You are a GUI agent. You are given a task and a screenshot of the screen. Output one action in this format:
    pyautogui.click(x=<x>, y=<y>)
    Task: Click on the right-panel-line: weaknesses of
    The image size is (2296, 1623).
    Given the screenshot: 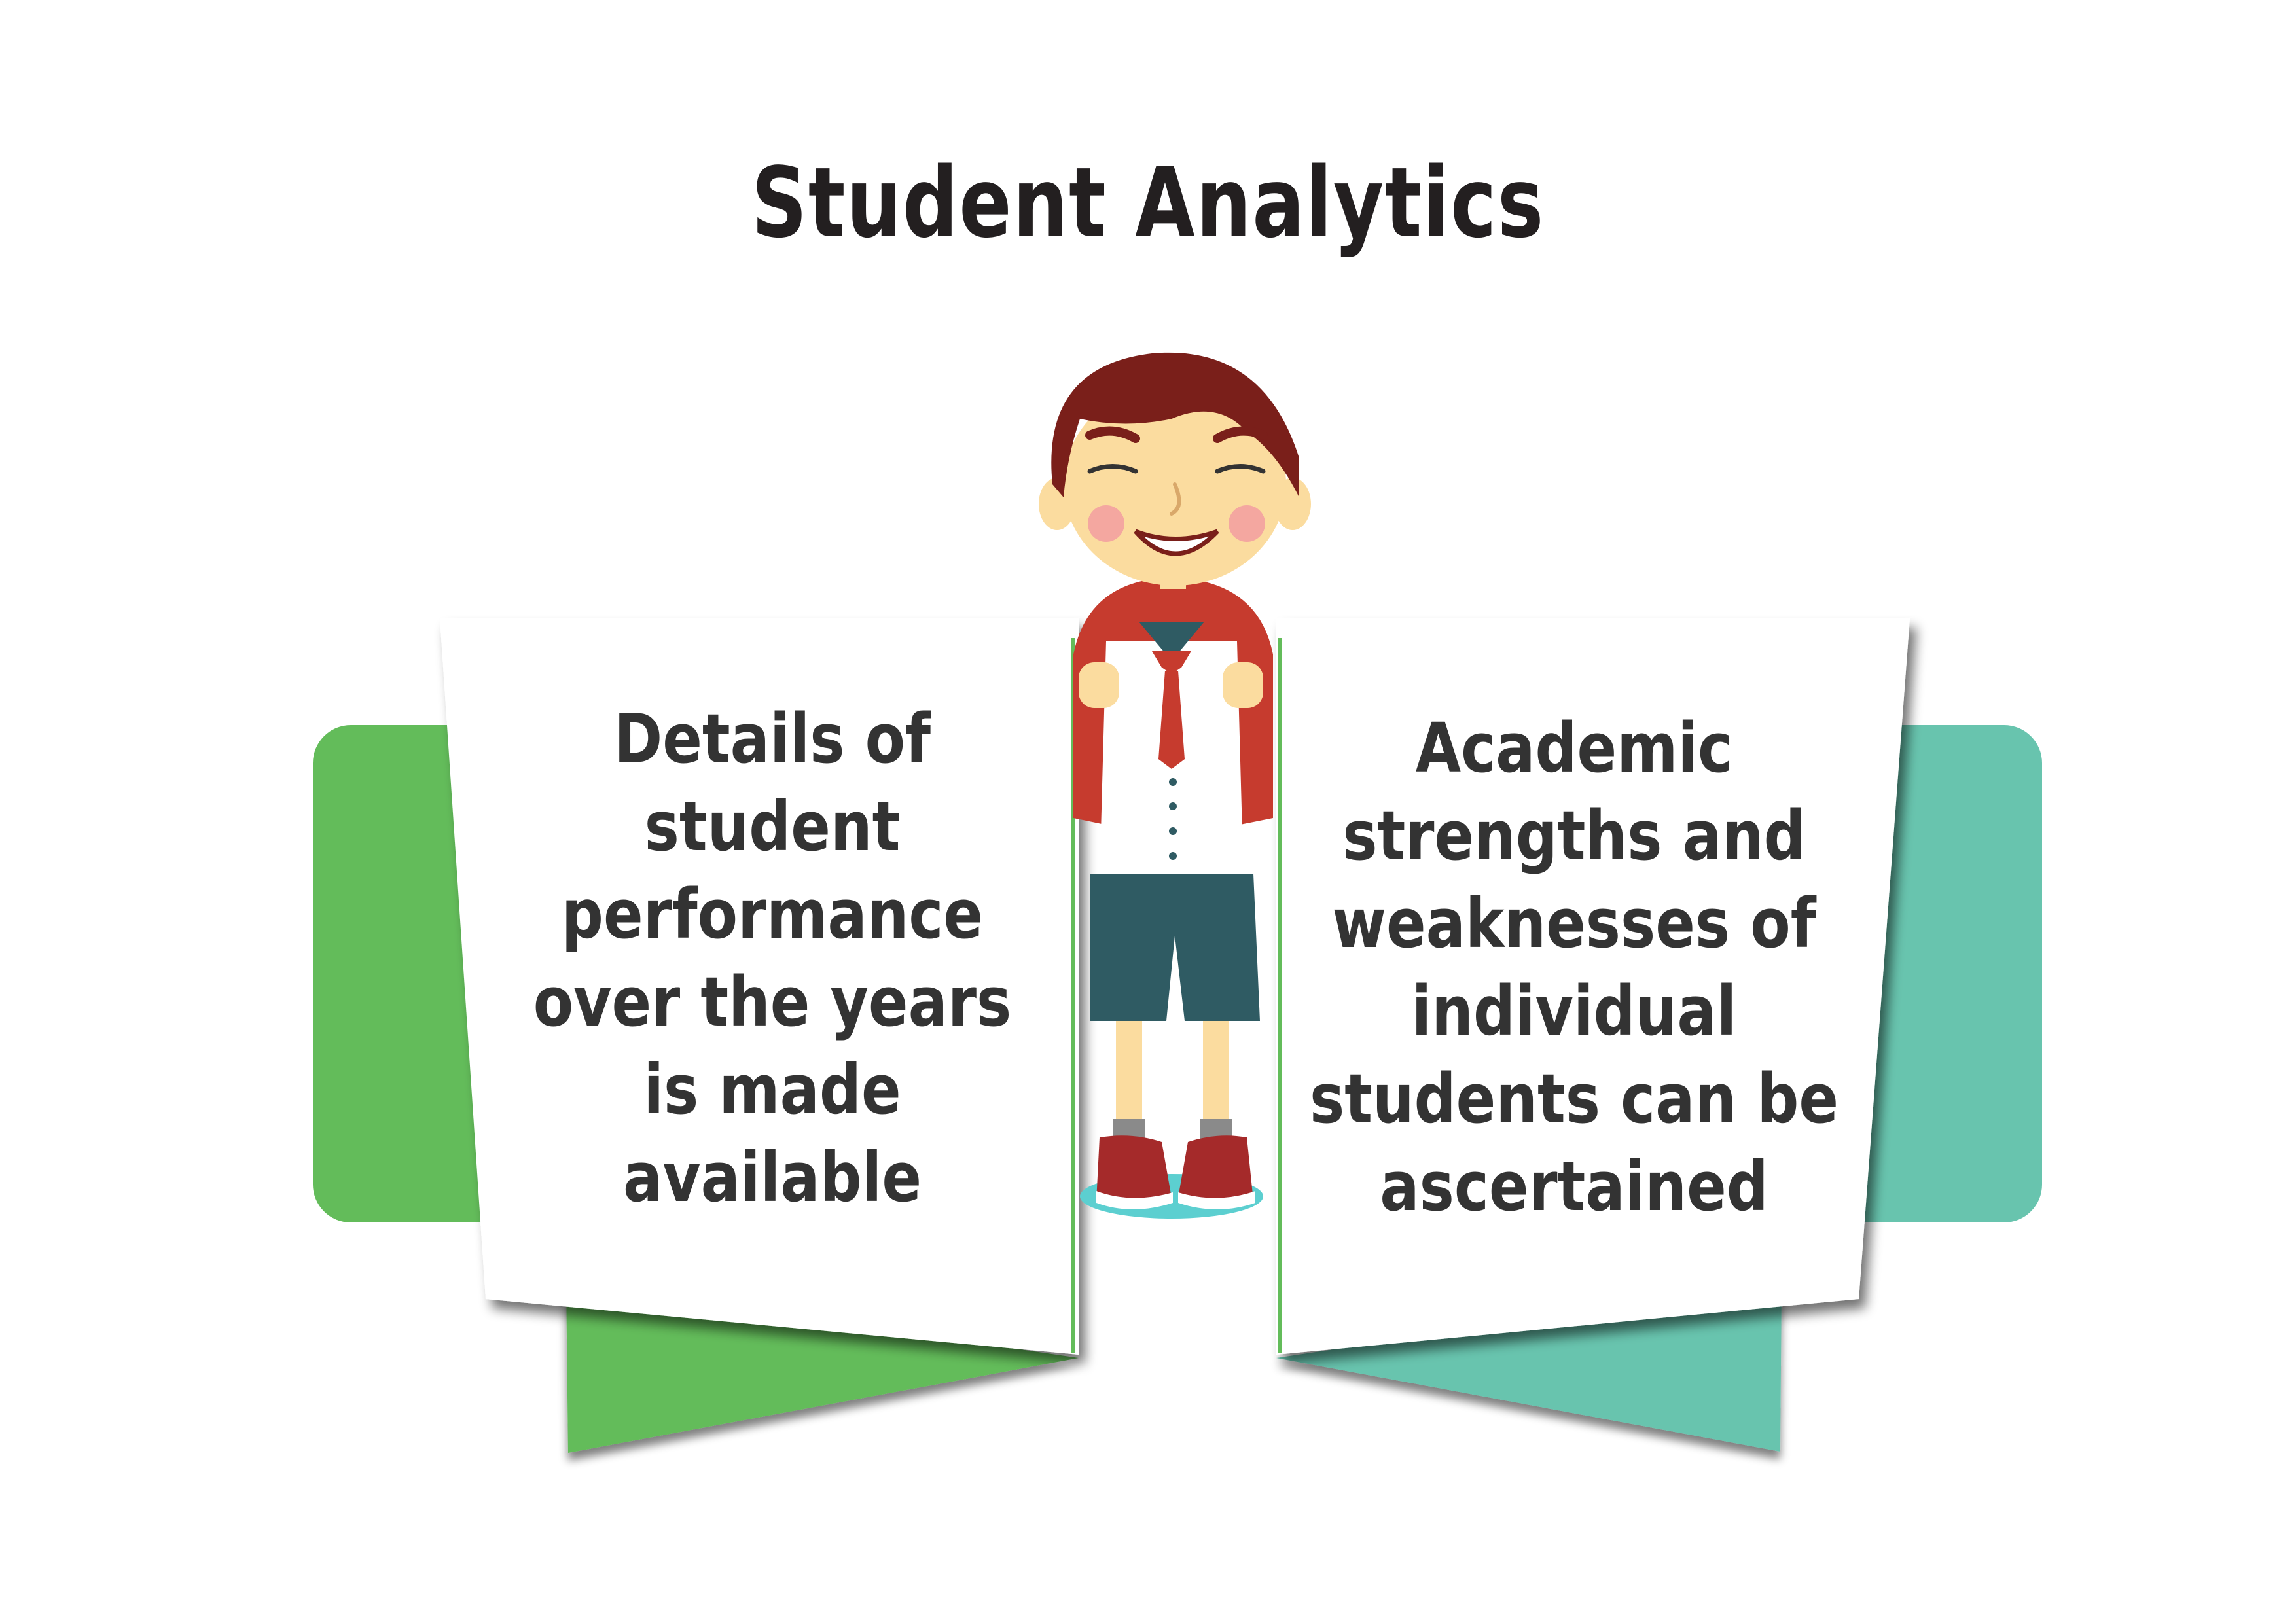 What is the action you would take?
    pyautogui.click(x=1574, y=923)
    